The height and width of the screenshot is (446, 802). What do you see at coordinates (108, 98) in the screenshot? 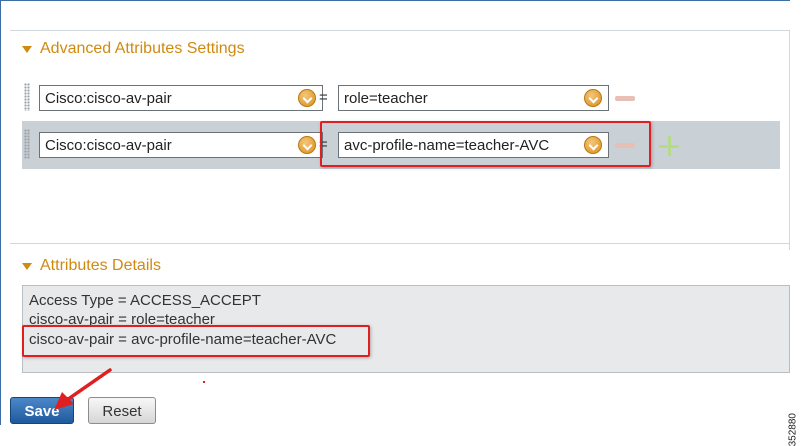
I see `attribute-select-1-value: Cisco:cisco-av-pair` at bounding box center [108, 98].